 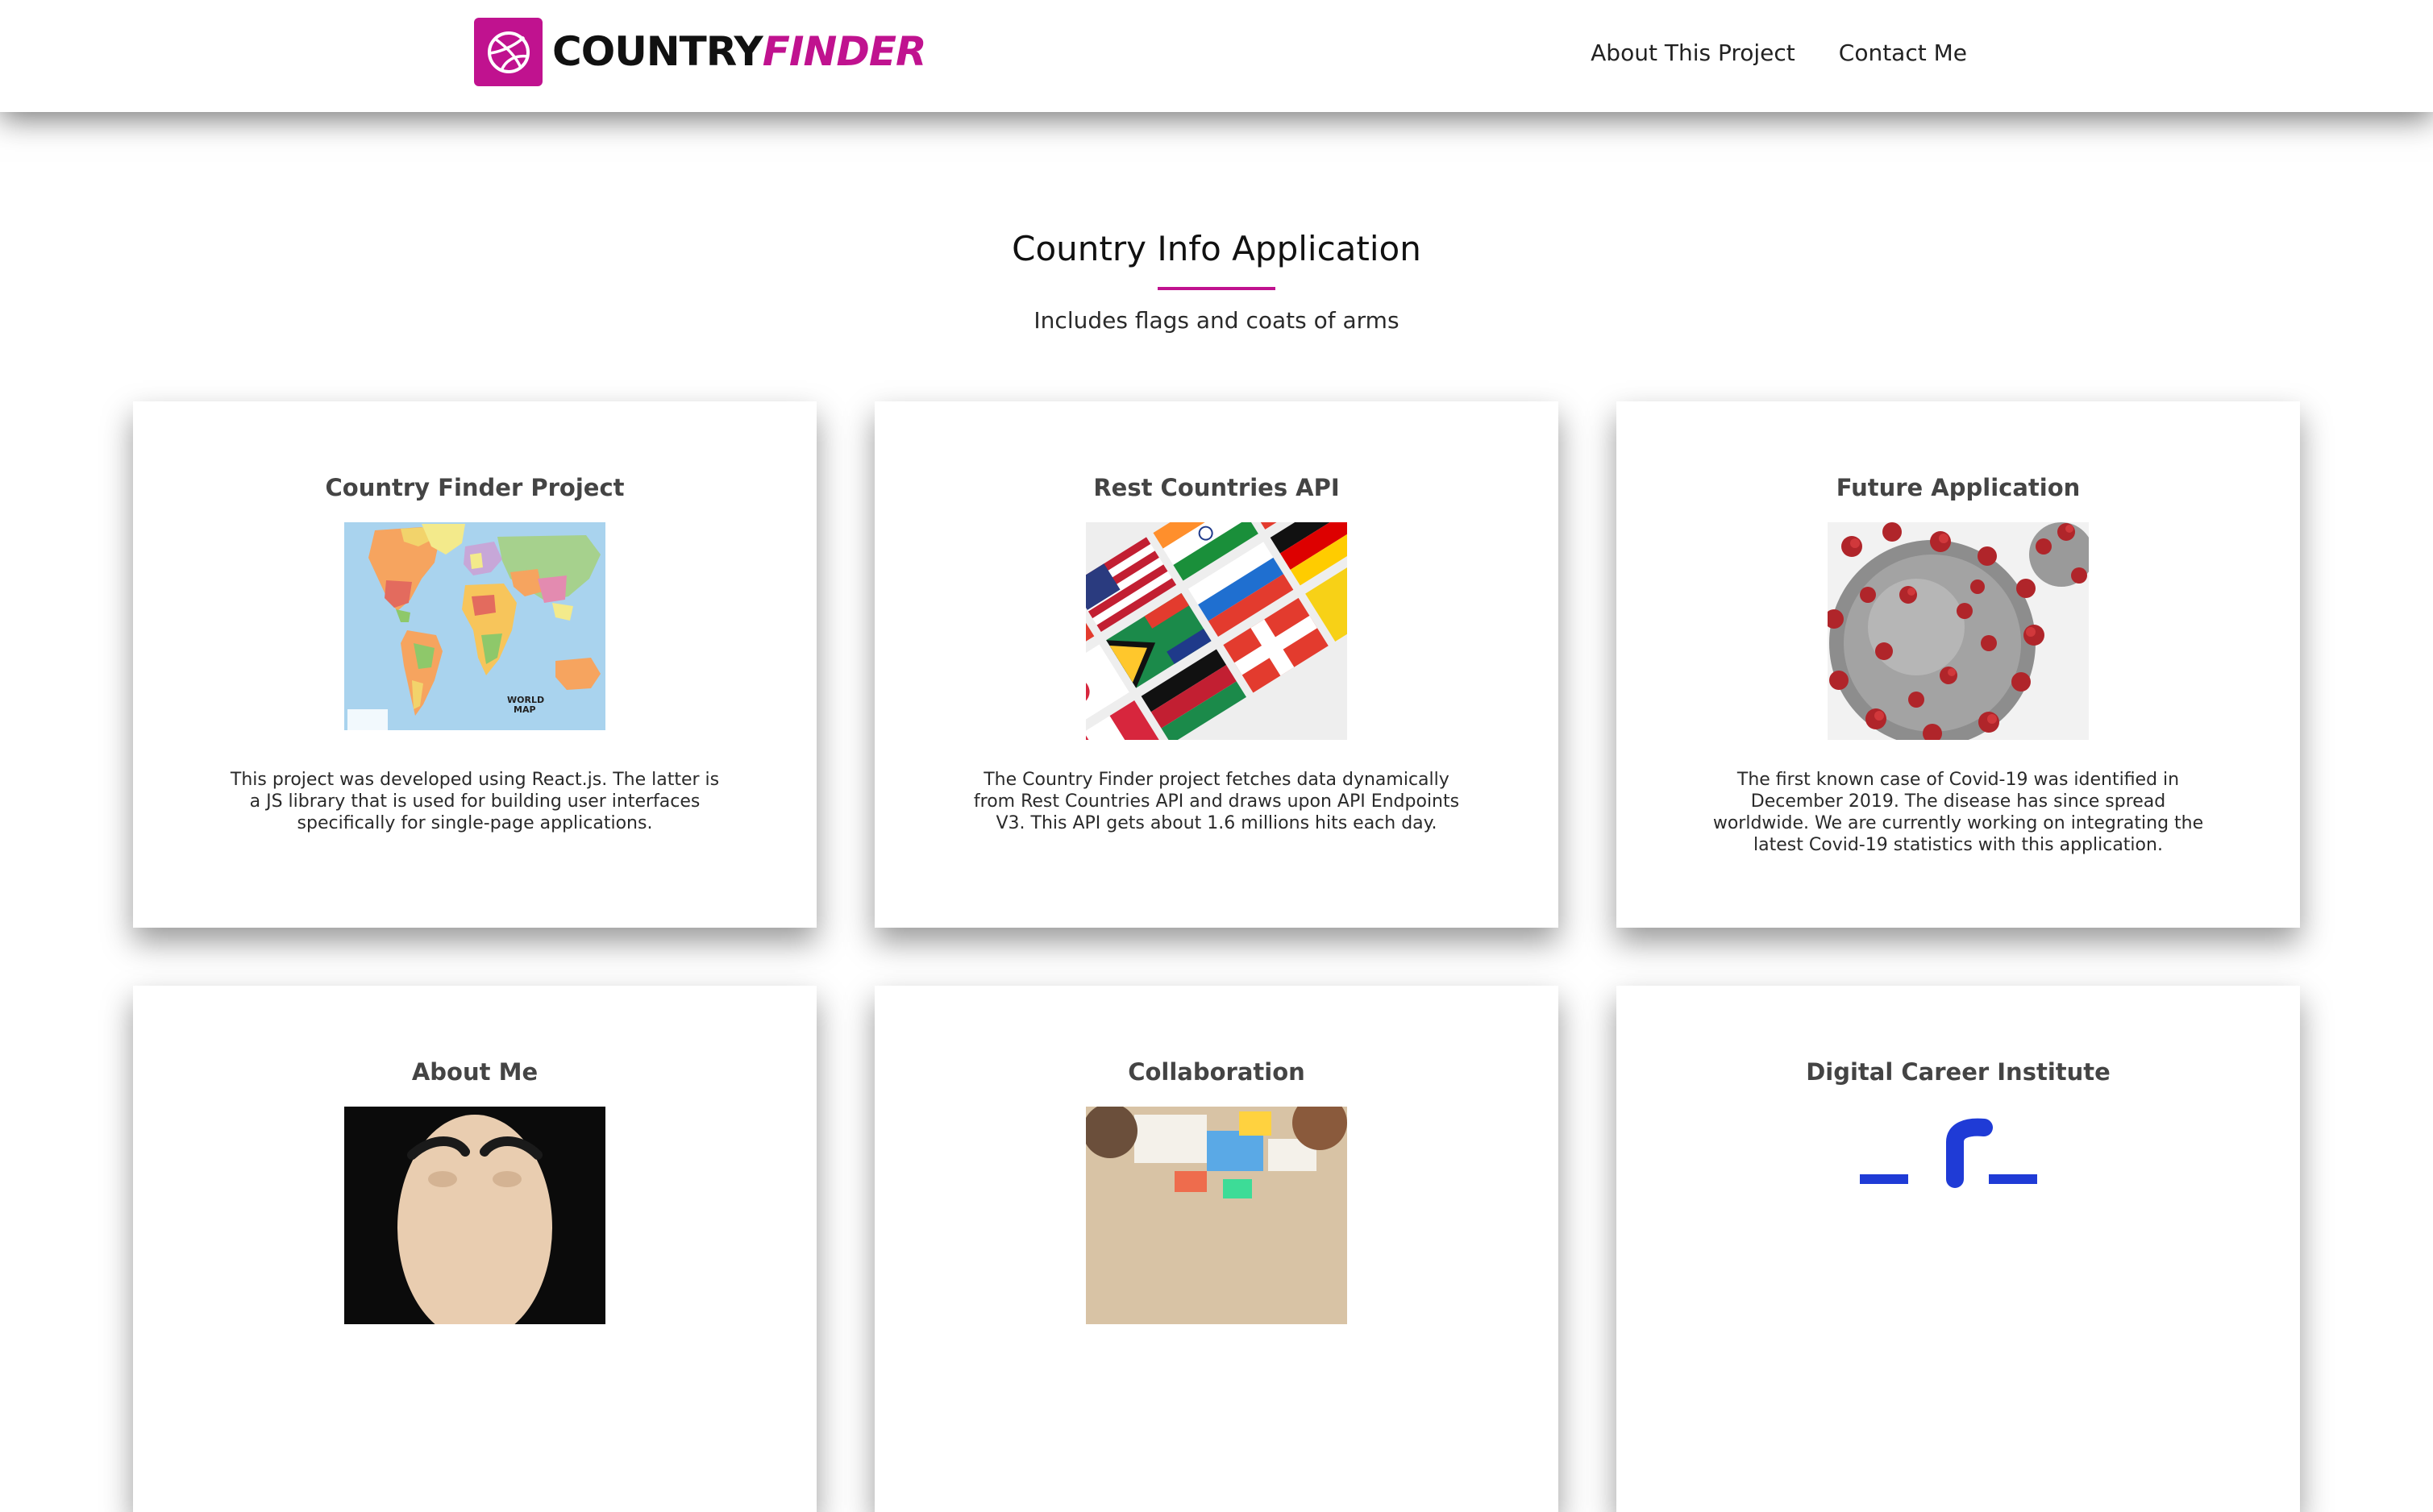 What do you see at coordinates (658, 51) in the screenshot?
I see `logo-word-country: COUNTRY` at bounding box center [658, 51].